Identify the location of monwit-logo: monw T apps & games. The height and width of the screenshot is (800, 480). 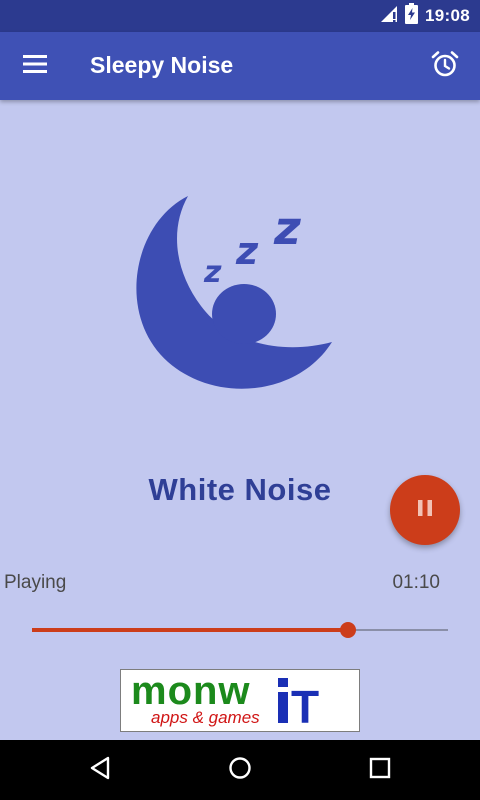
(225, 700).